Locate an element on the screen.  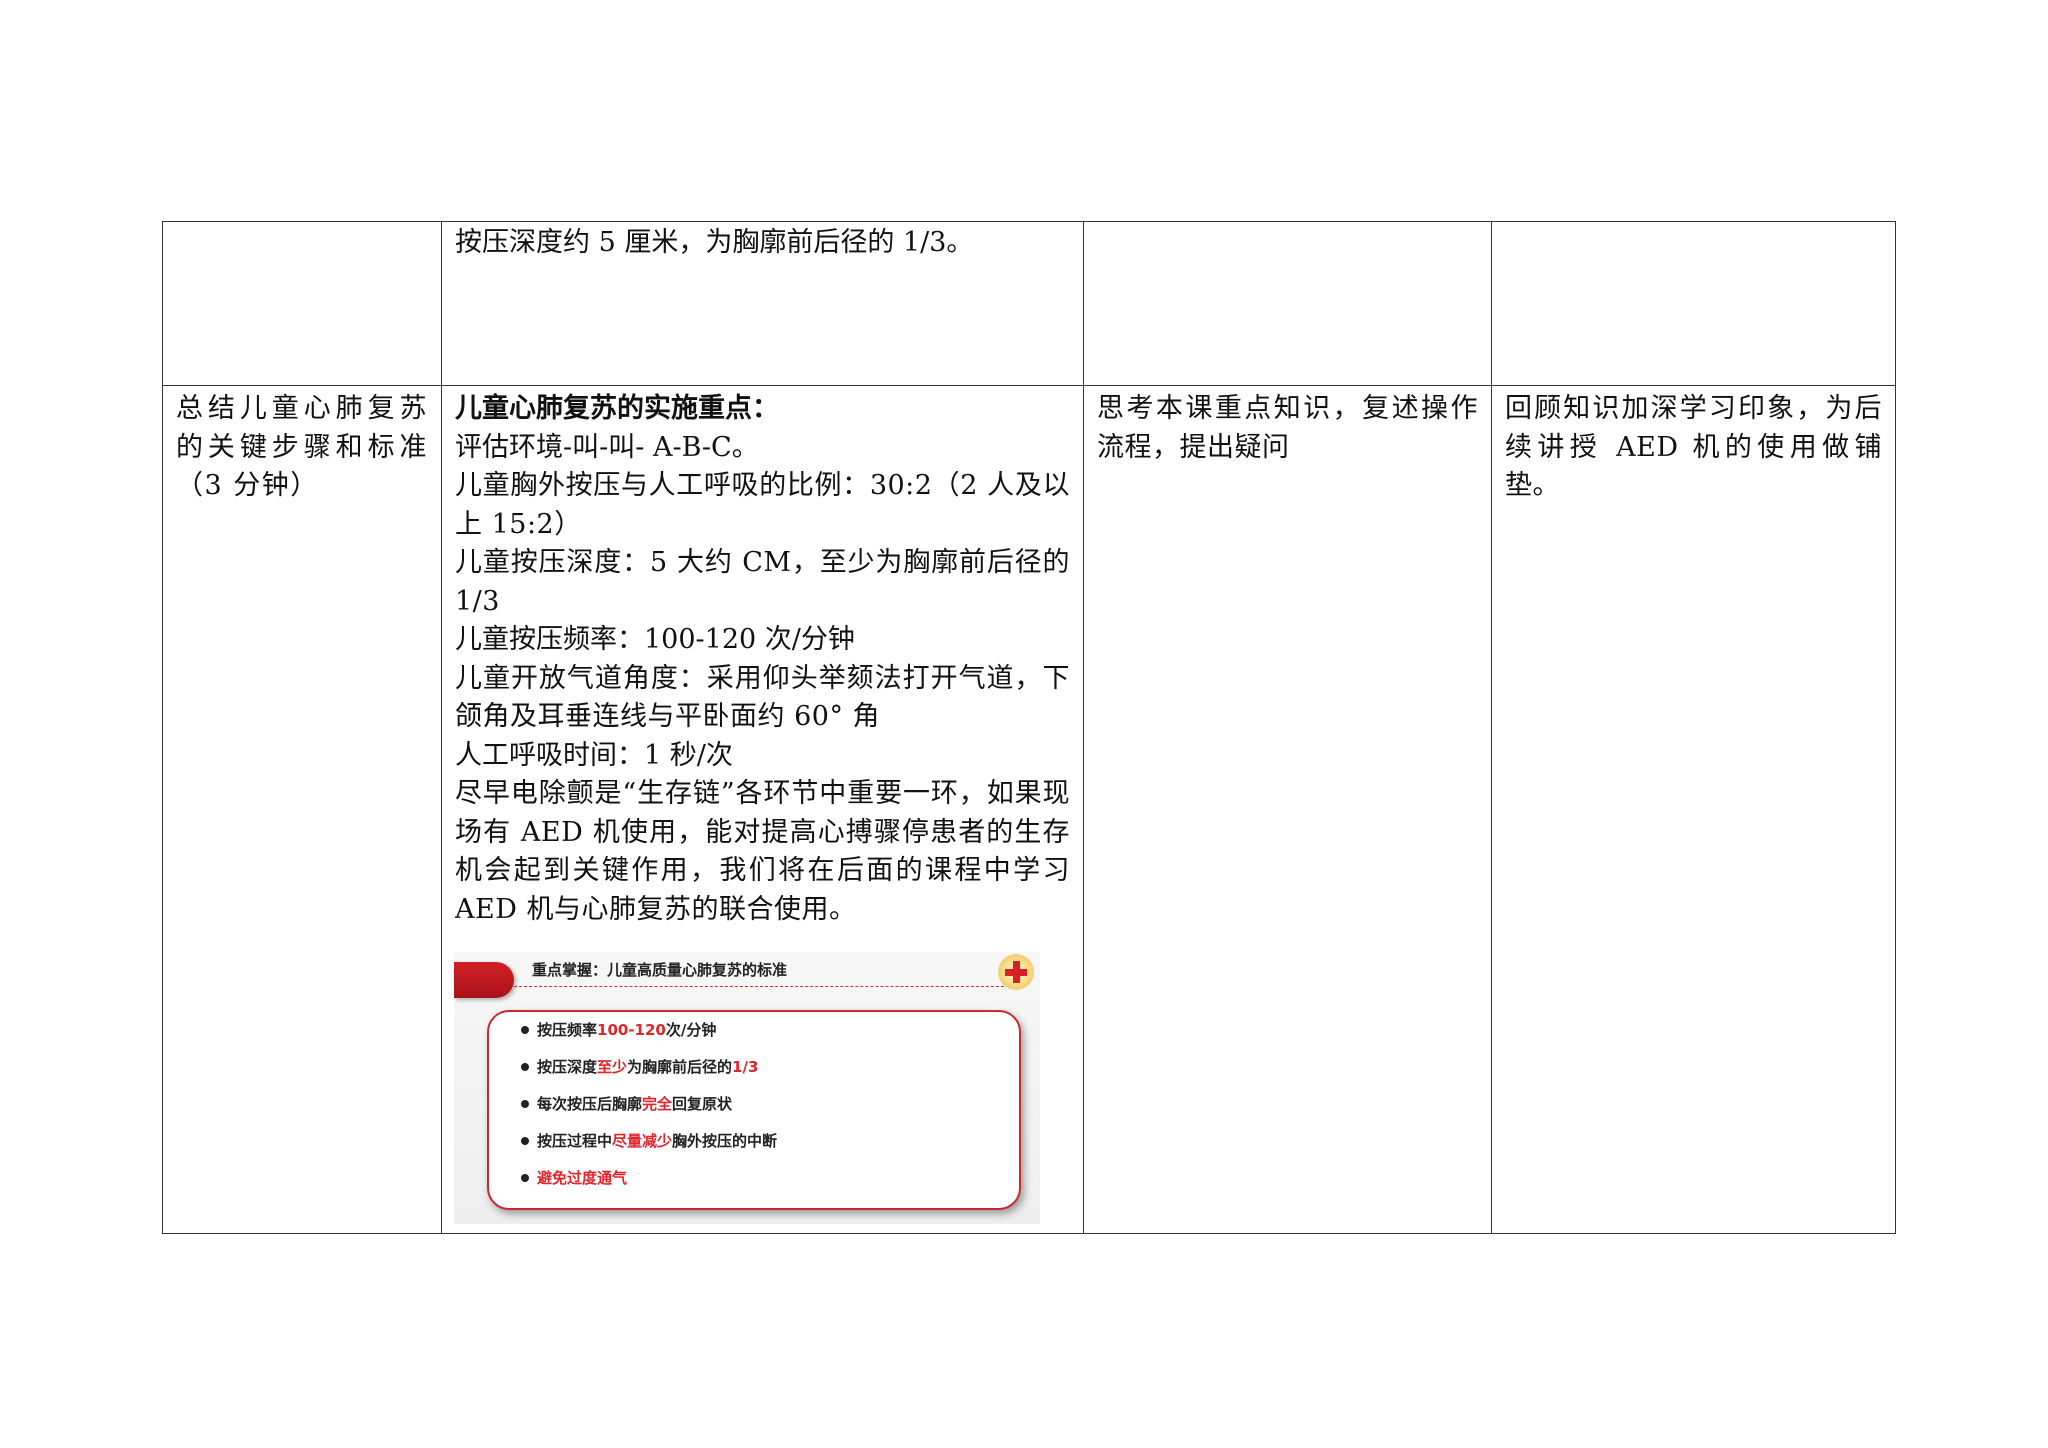
content-line: 儿童胸外按压与人工呼吸的比例：30:2（2 人及以上 15:2） is located at coordinates (762, 505).